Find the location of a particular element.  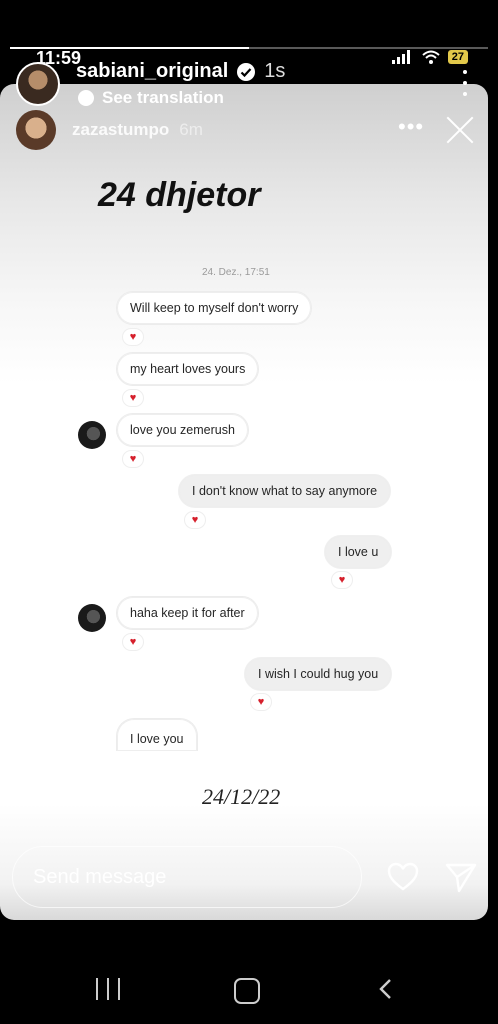

chat-message: I don't know what to say anymore is located at coordinates (285, 491).